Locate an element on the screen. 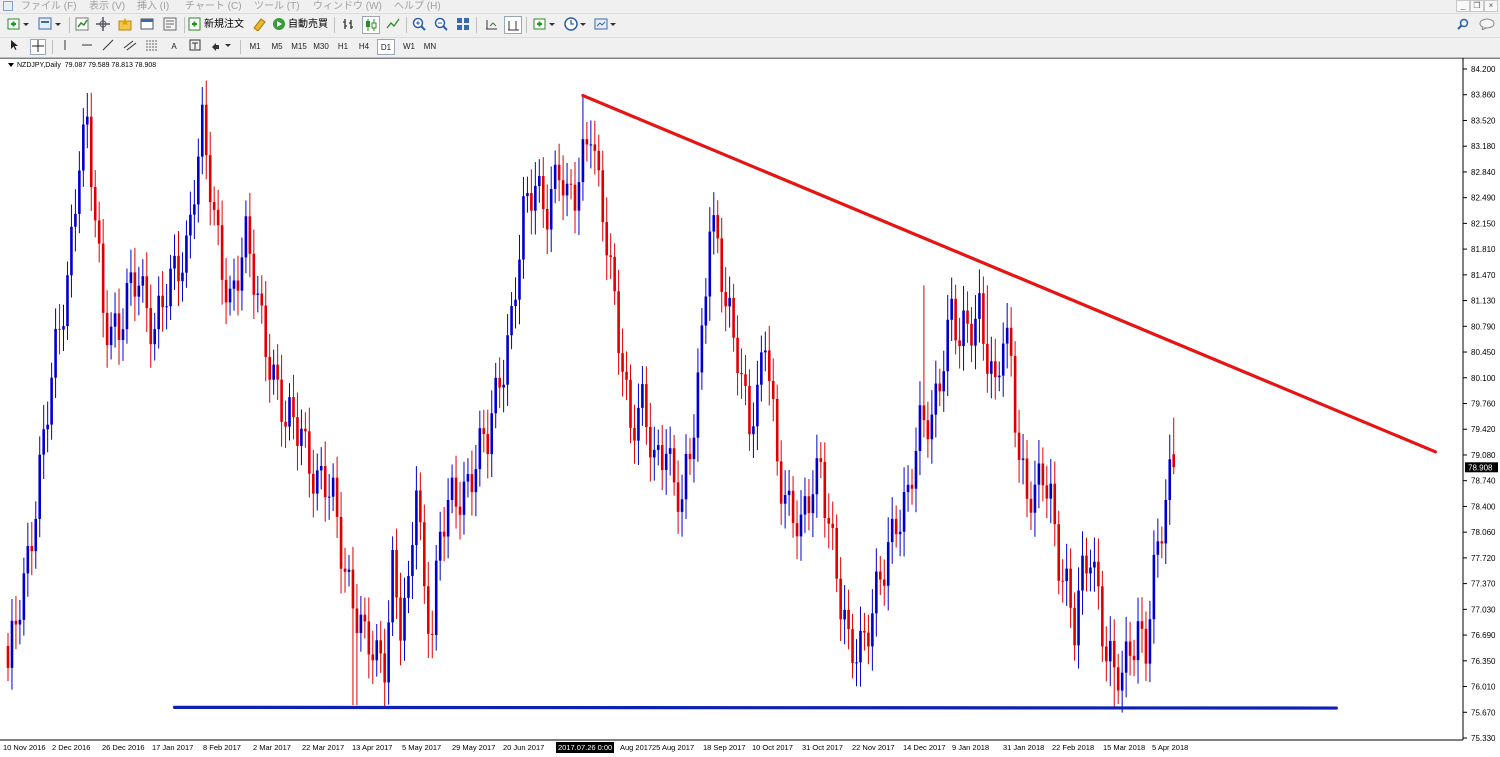  menu-window: ウィンドウ (W) is located at coordinates (347, 6).